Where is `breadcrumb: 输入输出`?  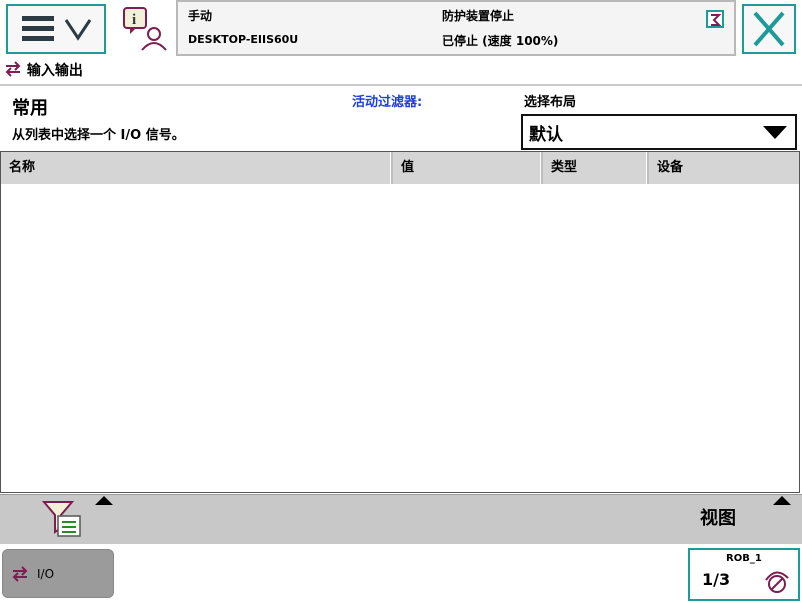
breadcrumb: 输入输出 is located at coordinates (43, 71).